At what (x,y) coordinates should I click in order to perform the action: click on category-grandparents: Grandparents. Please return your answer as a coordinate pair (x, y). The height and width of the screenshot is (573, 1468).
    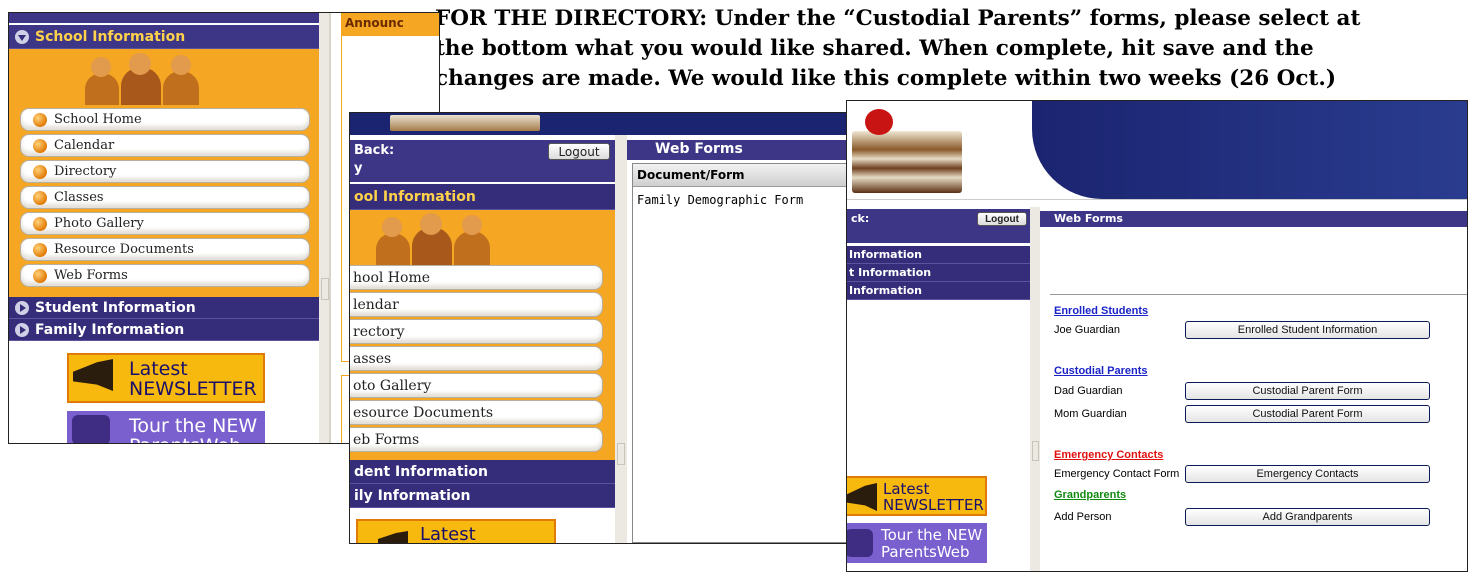
    Looking at the image, I should click on (1090, 495).